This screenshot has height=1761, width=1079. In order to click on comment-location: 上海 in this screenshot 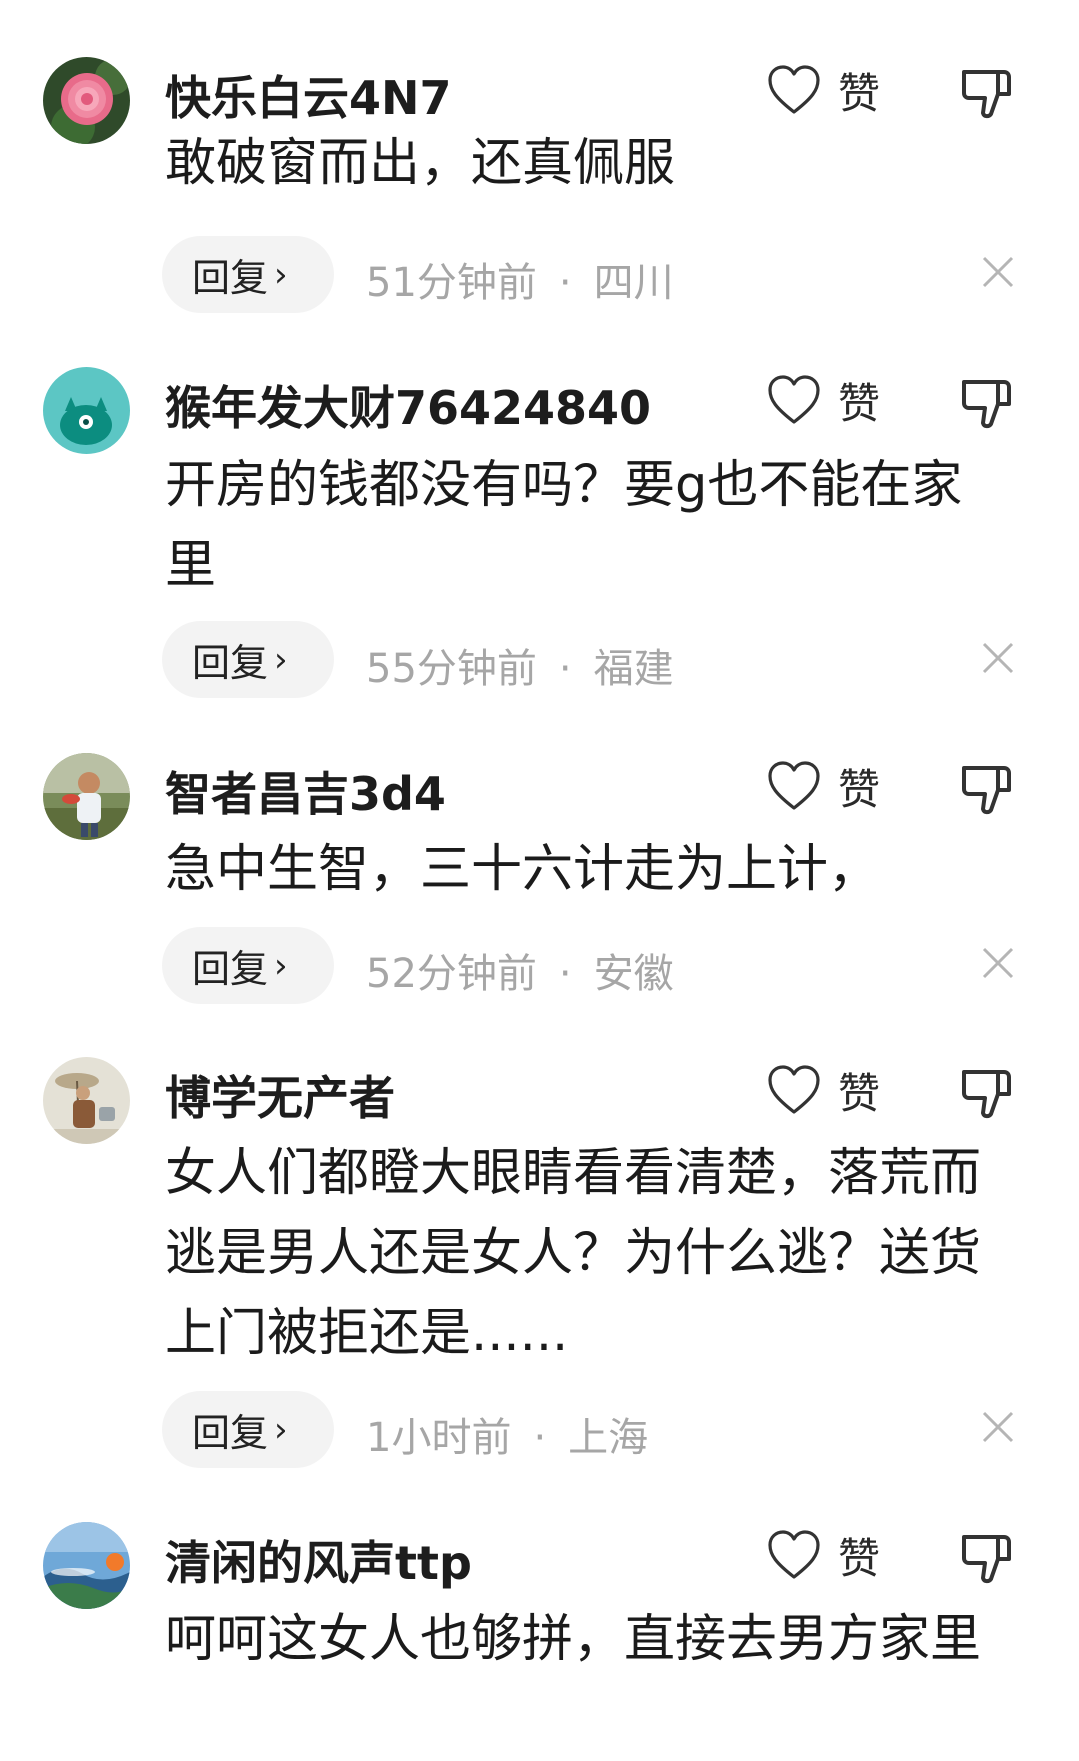, I will do `click(608, 1438)`.